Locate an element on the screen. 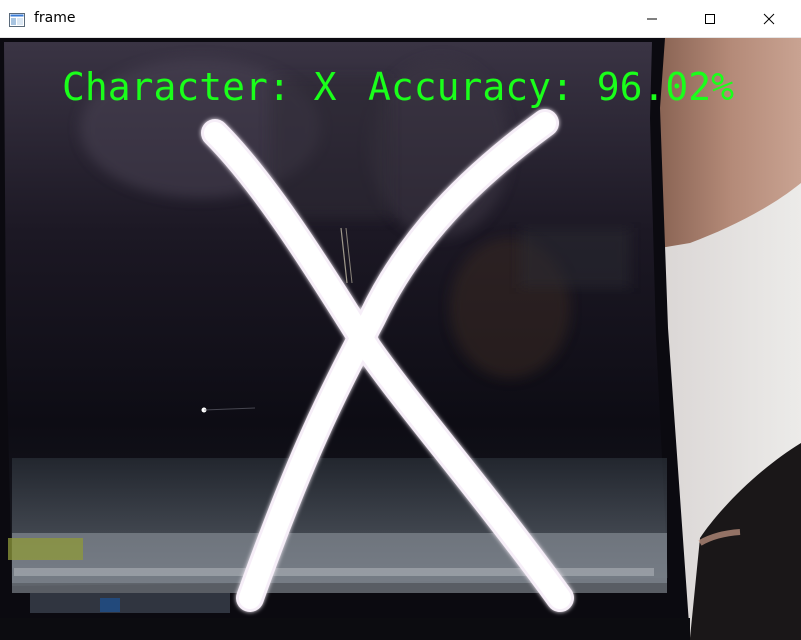  minimize-button is located at coordinates (652, 19).